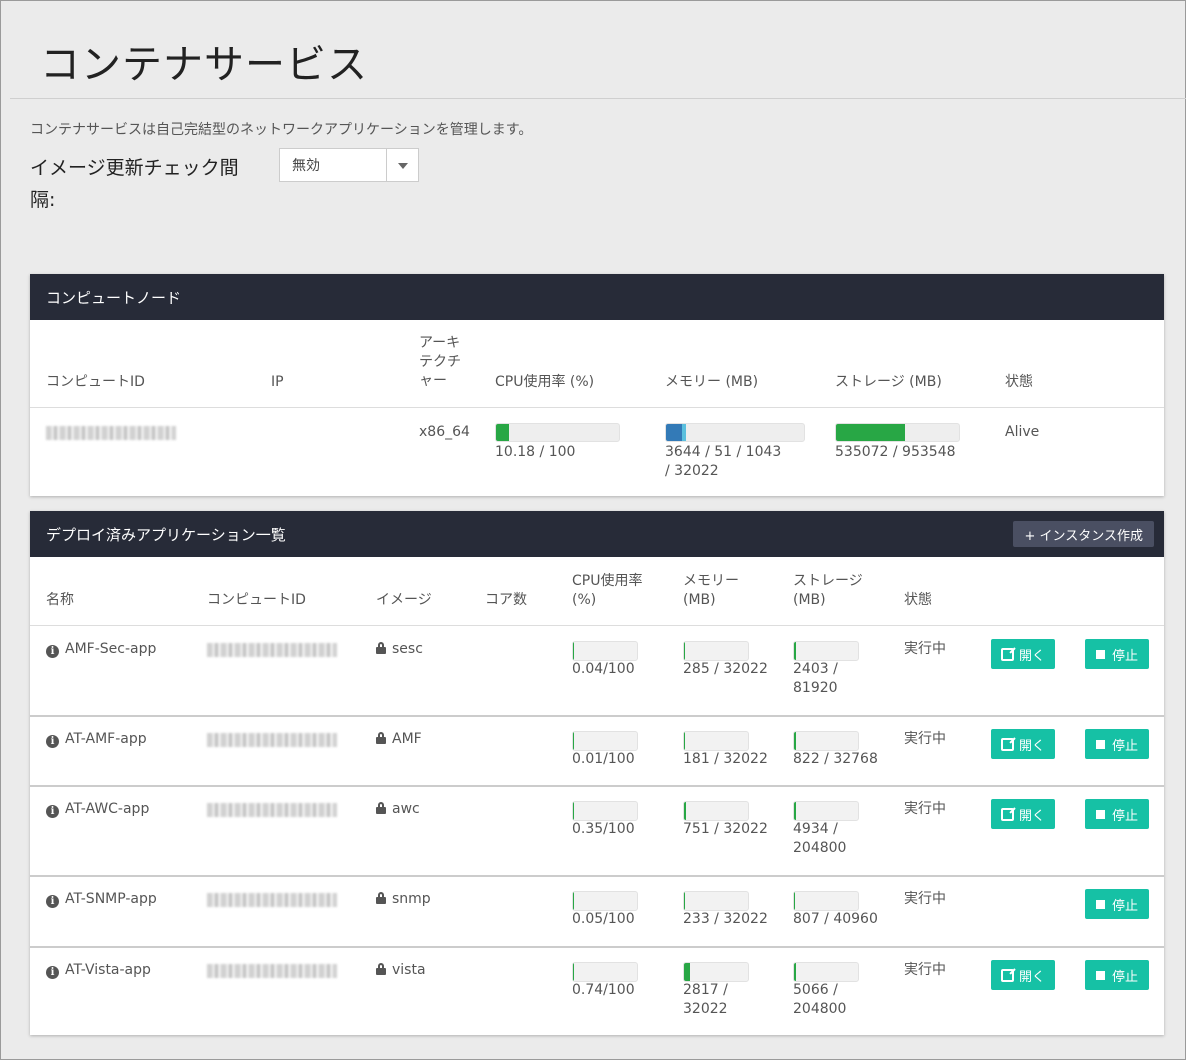  Describe the element at coordinates (106, 739) in the screenshot. I see `app-name: AT-AMF-app` at that location.